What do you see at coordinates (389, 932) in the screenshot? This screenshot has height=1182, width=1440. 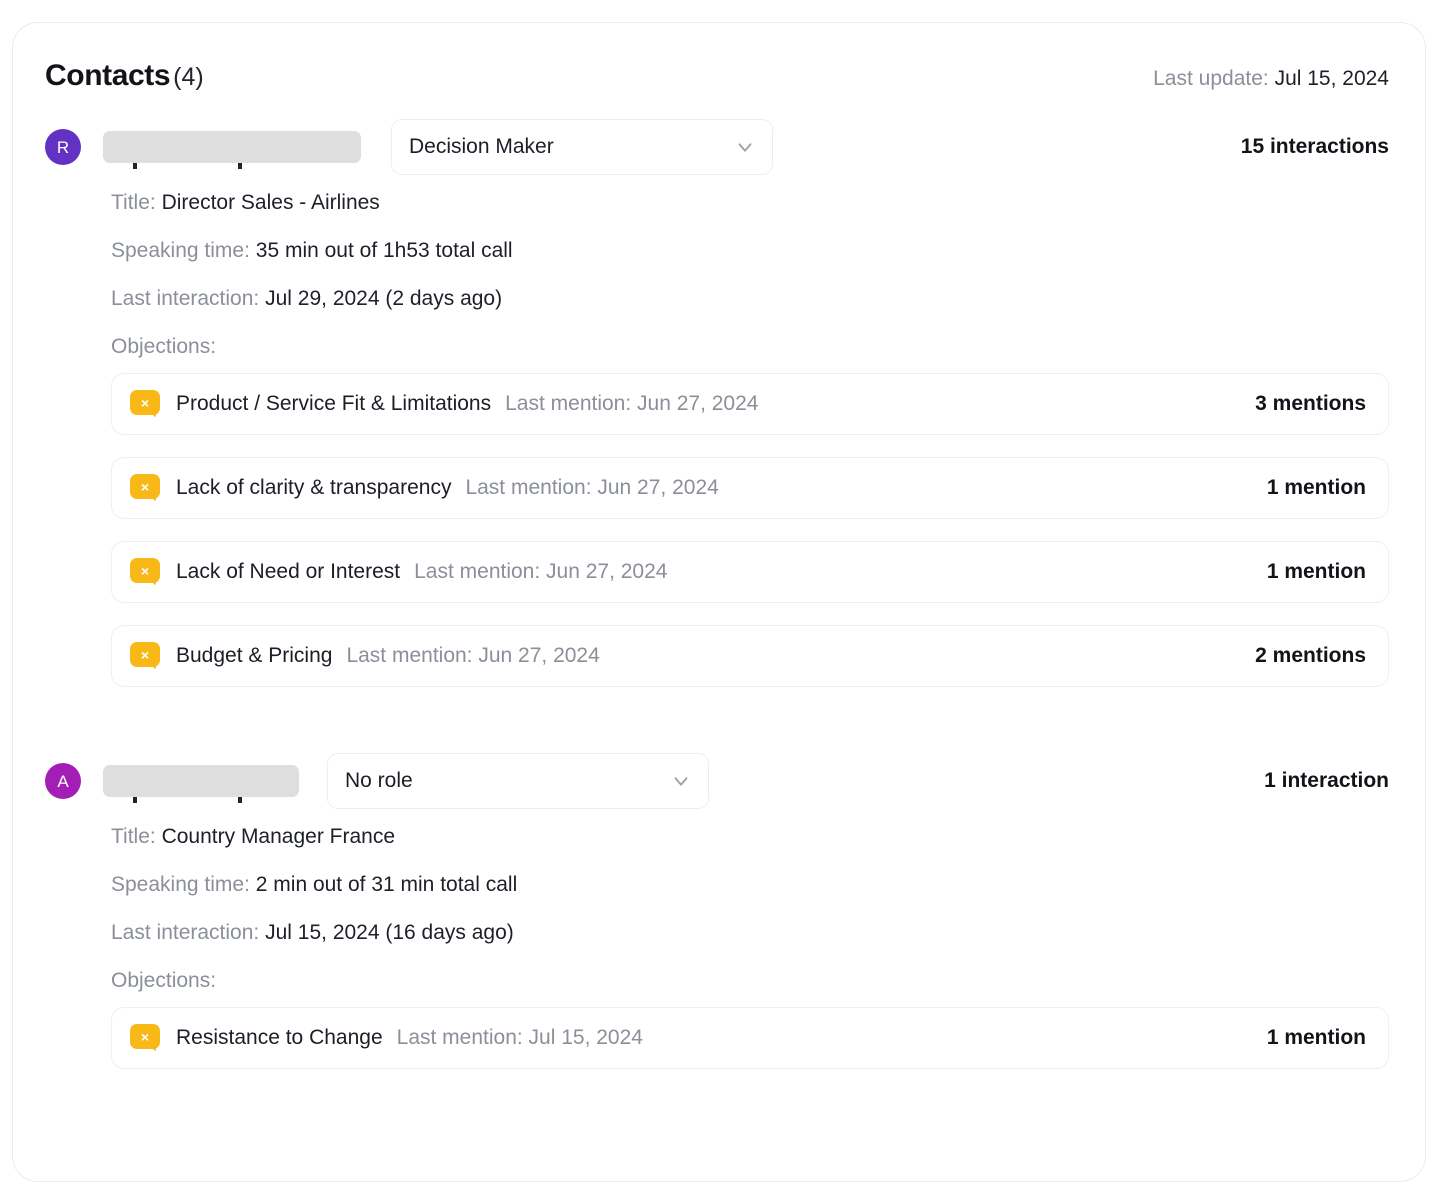 I see `detail-last-interaction-value: Jul 15, 2024 (16 days ago)` at bounding box center [389, 932].